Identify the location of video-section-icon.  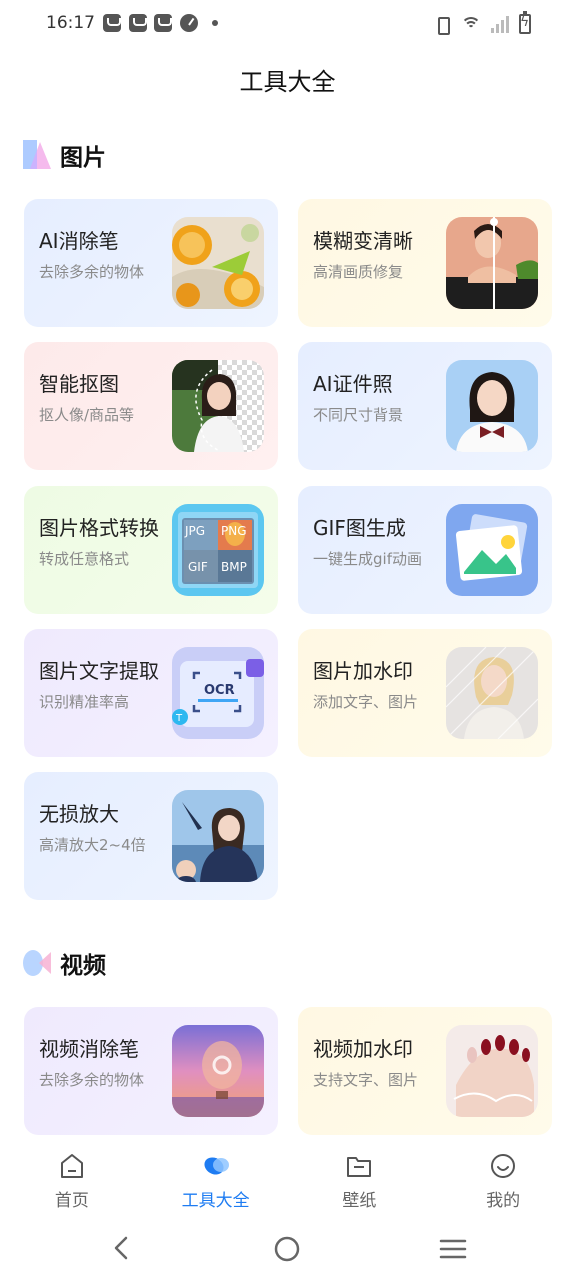
(37, 963).